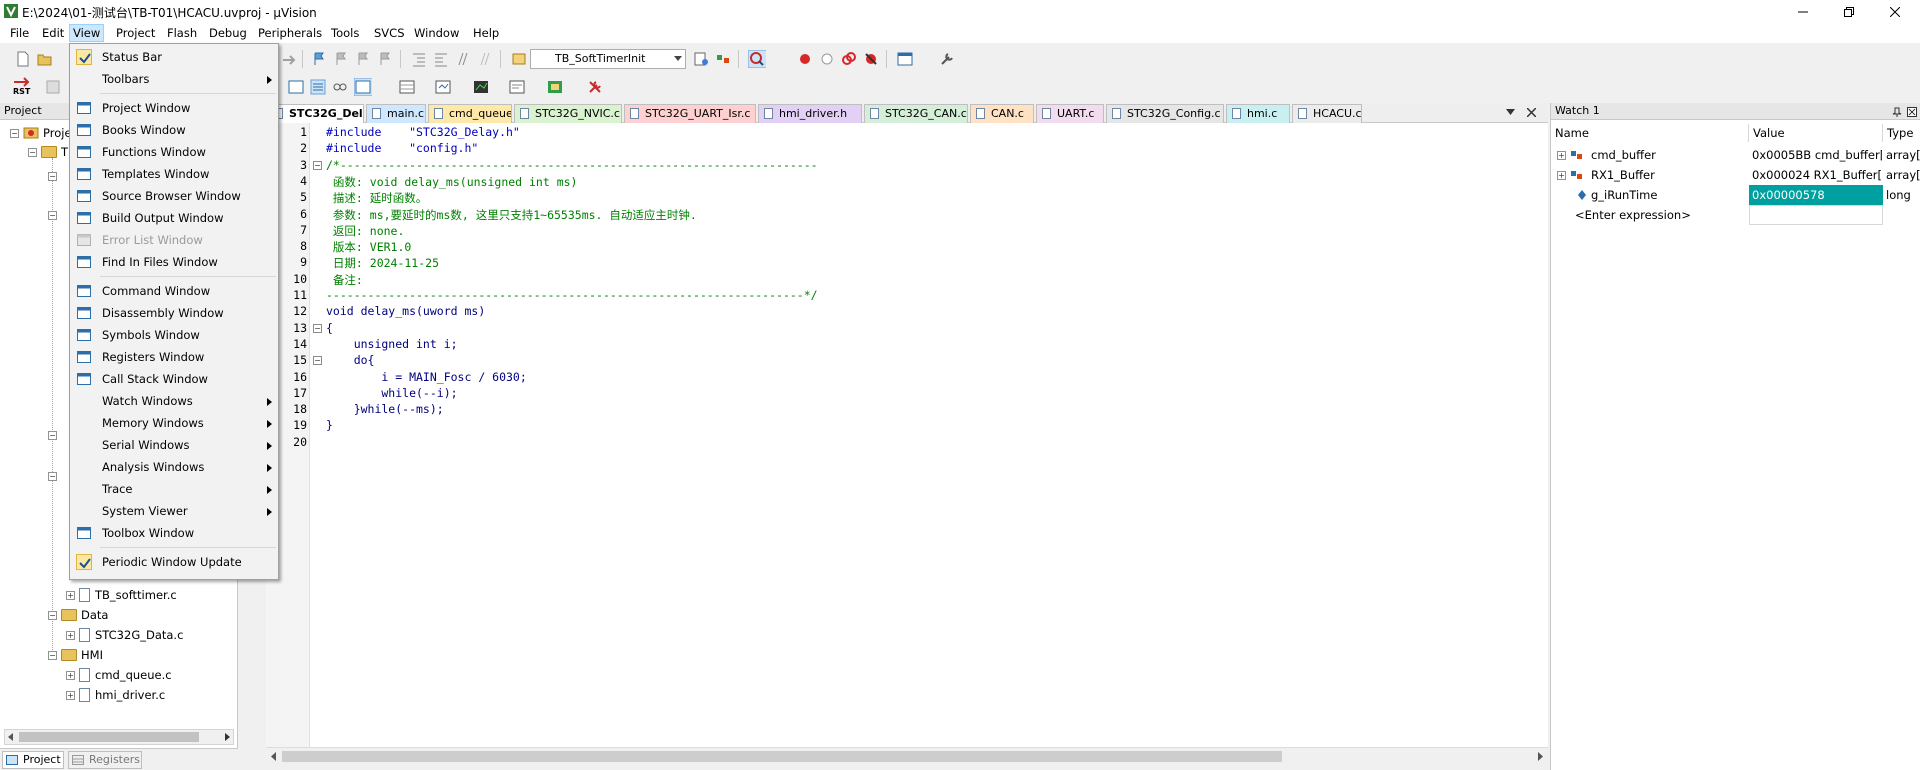  Describe the element at coordinates (41, 133) in the screenshot. I see `tree-row-project-root: − Proje` at that location.